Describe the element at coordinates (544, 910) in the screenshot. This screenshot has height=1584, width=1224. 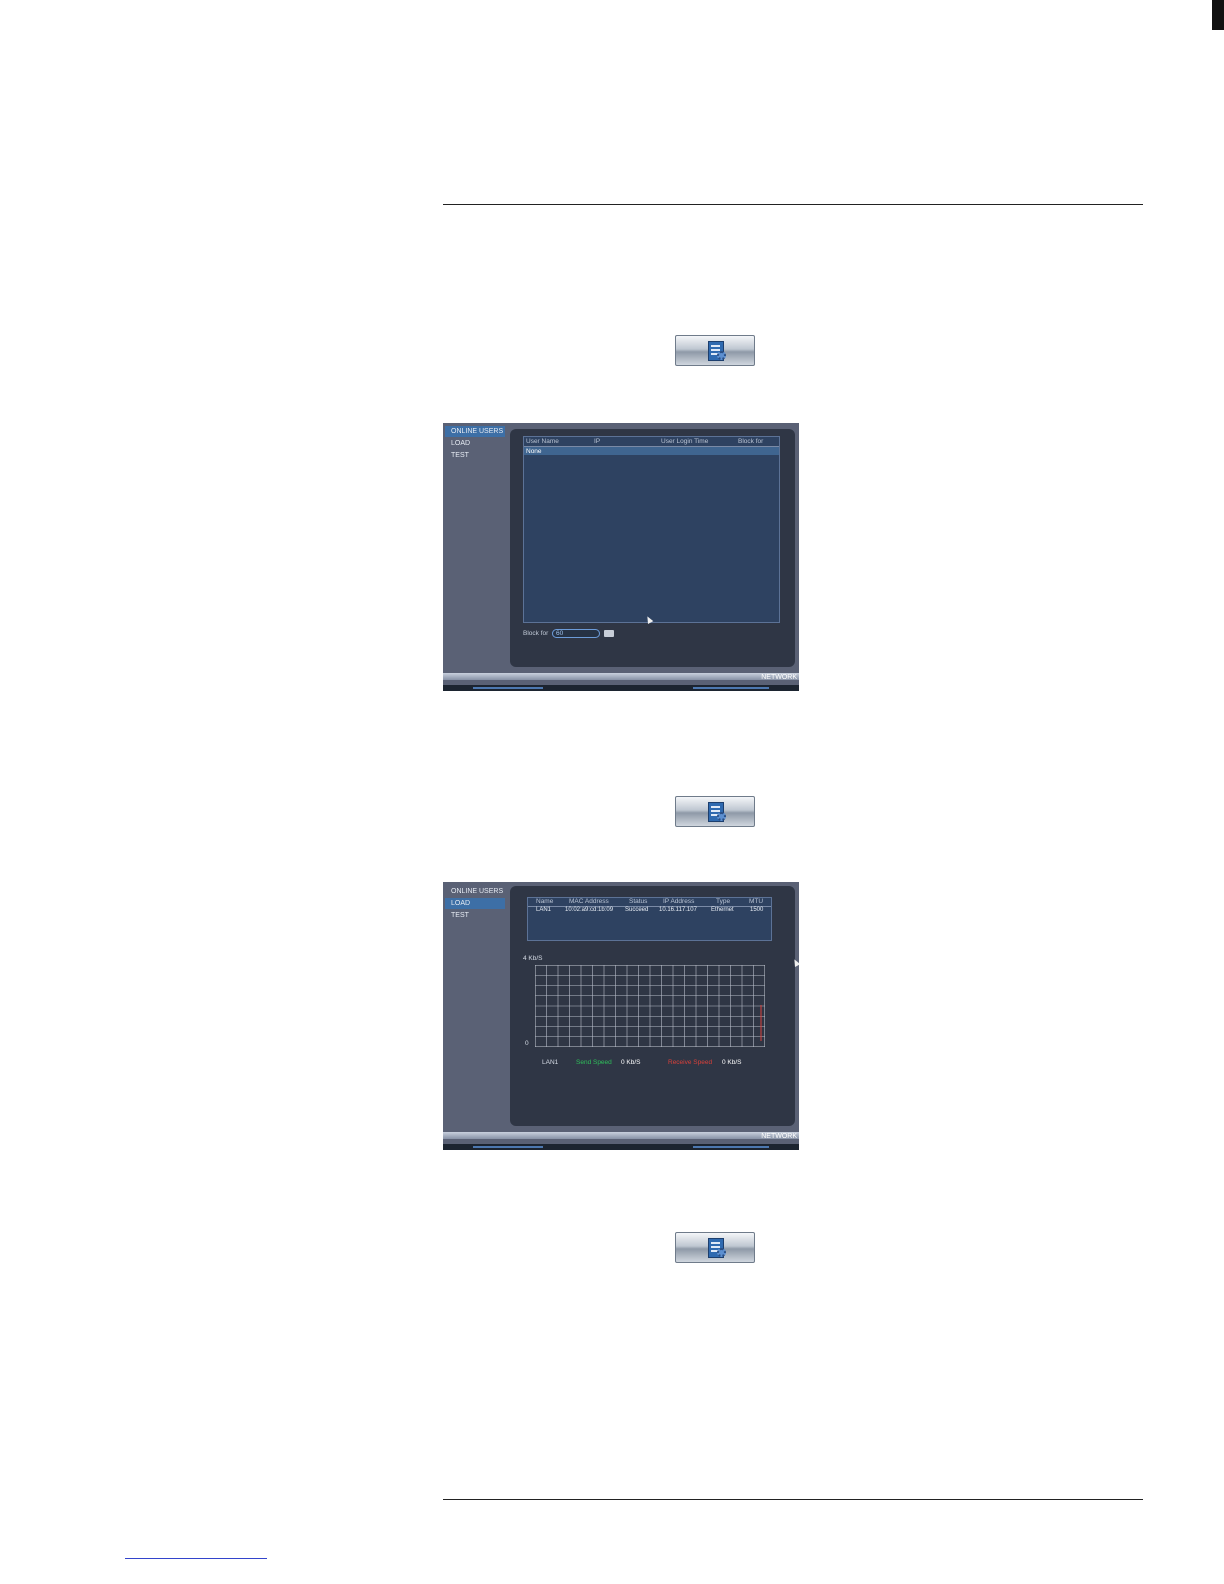
I see `table-cell: LAN1` at that location.